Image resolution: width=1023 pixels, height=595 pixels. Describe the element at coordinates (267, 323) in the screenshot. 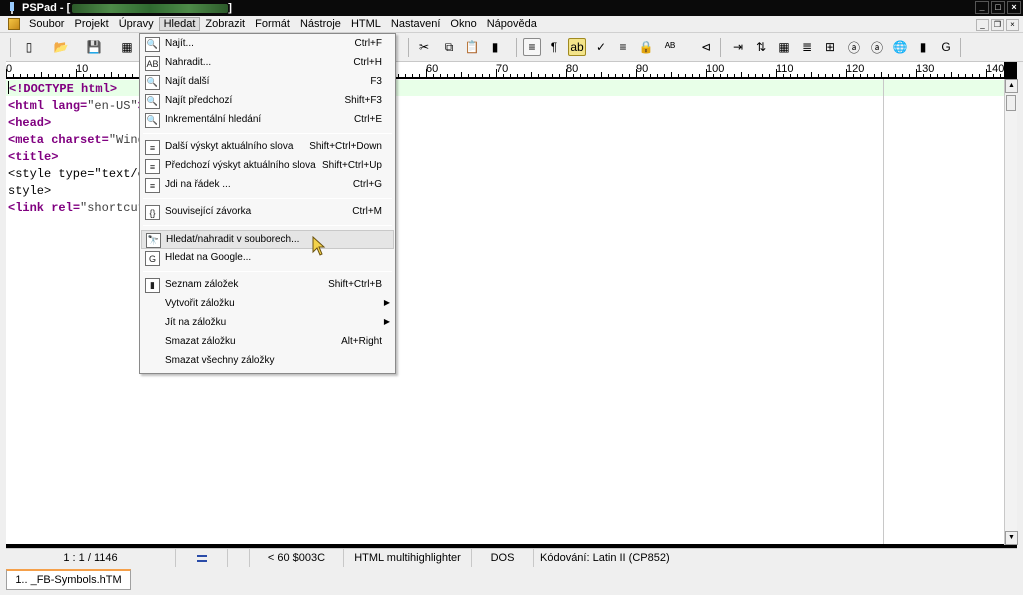

I see `menu-item-jit-na-zalozku: Jít na záložku ▶` at that location.